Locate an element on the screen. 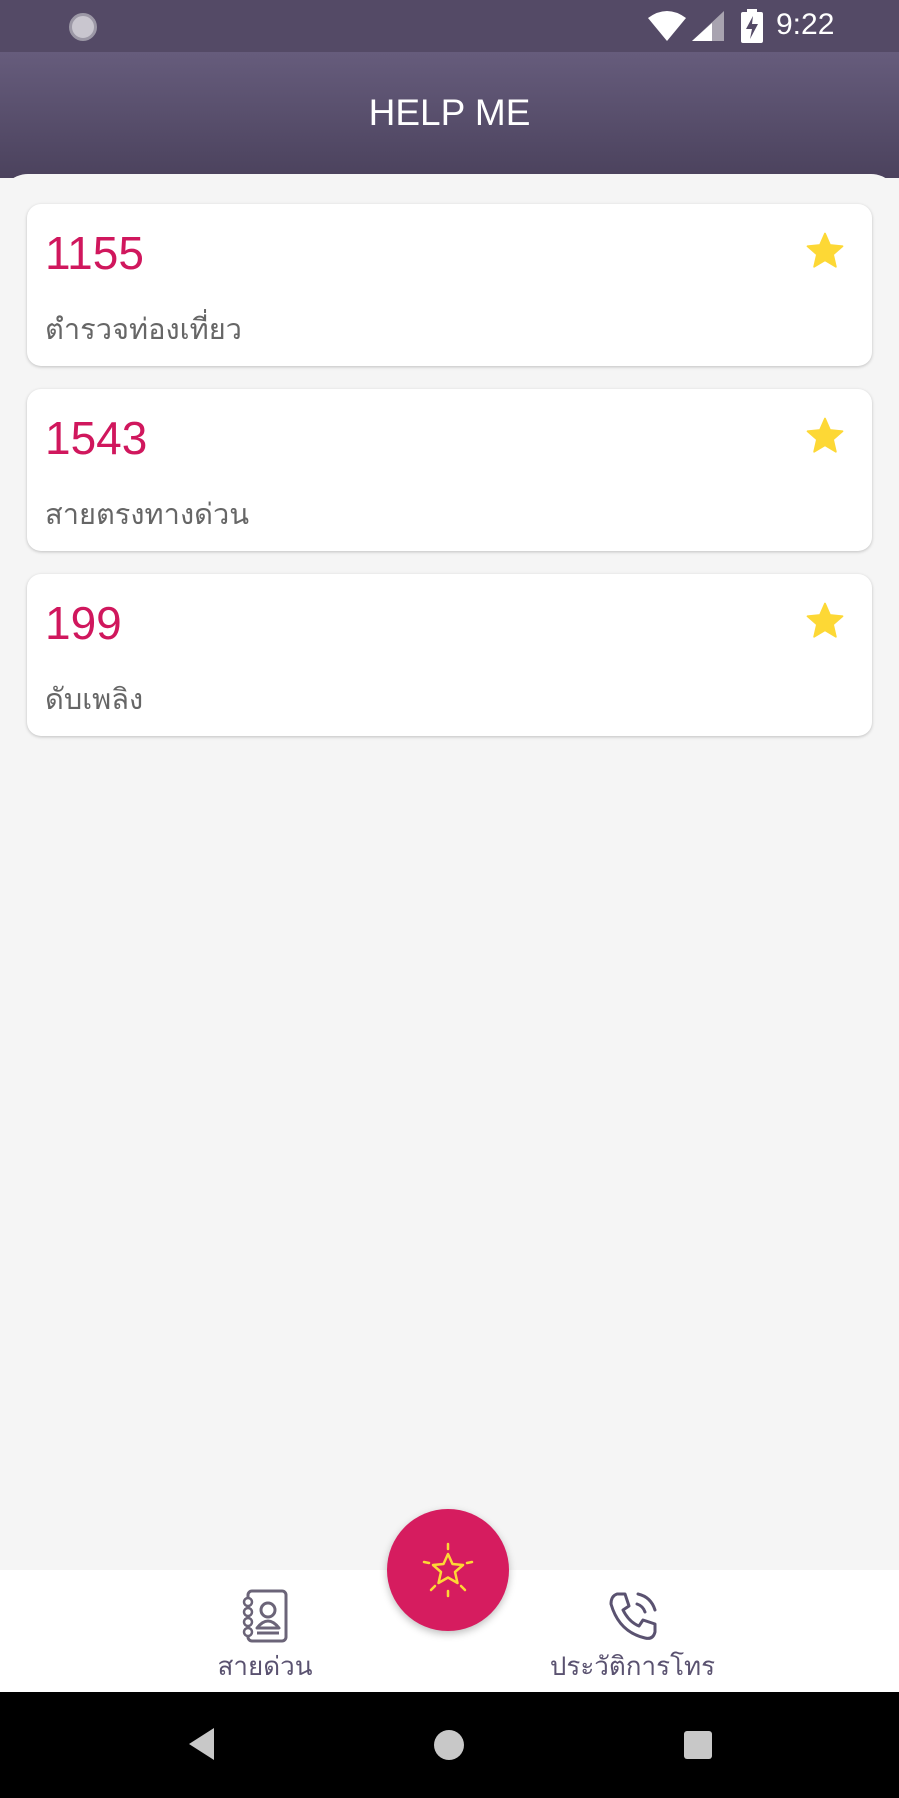 The width and height of the screenshot is (899, 1798). app-bar: HELP ME is located at coordinates (449, 115).